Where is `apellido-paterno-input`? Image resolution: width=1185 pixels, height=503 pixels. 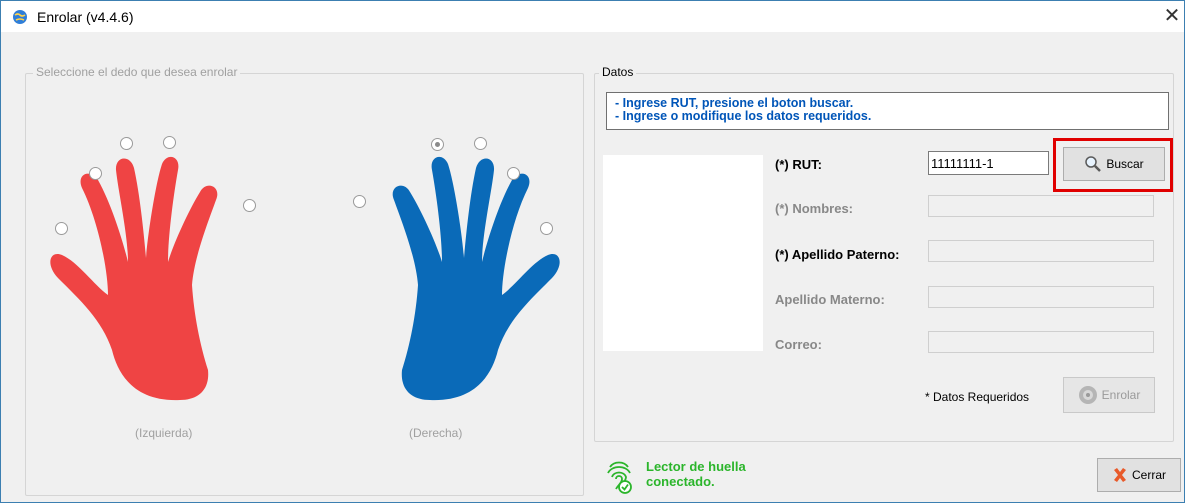 apellido-paterno-input is located at coordinates (1041, 251).